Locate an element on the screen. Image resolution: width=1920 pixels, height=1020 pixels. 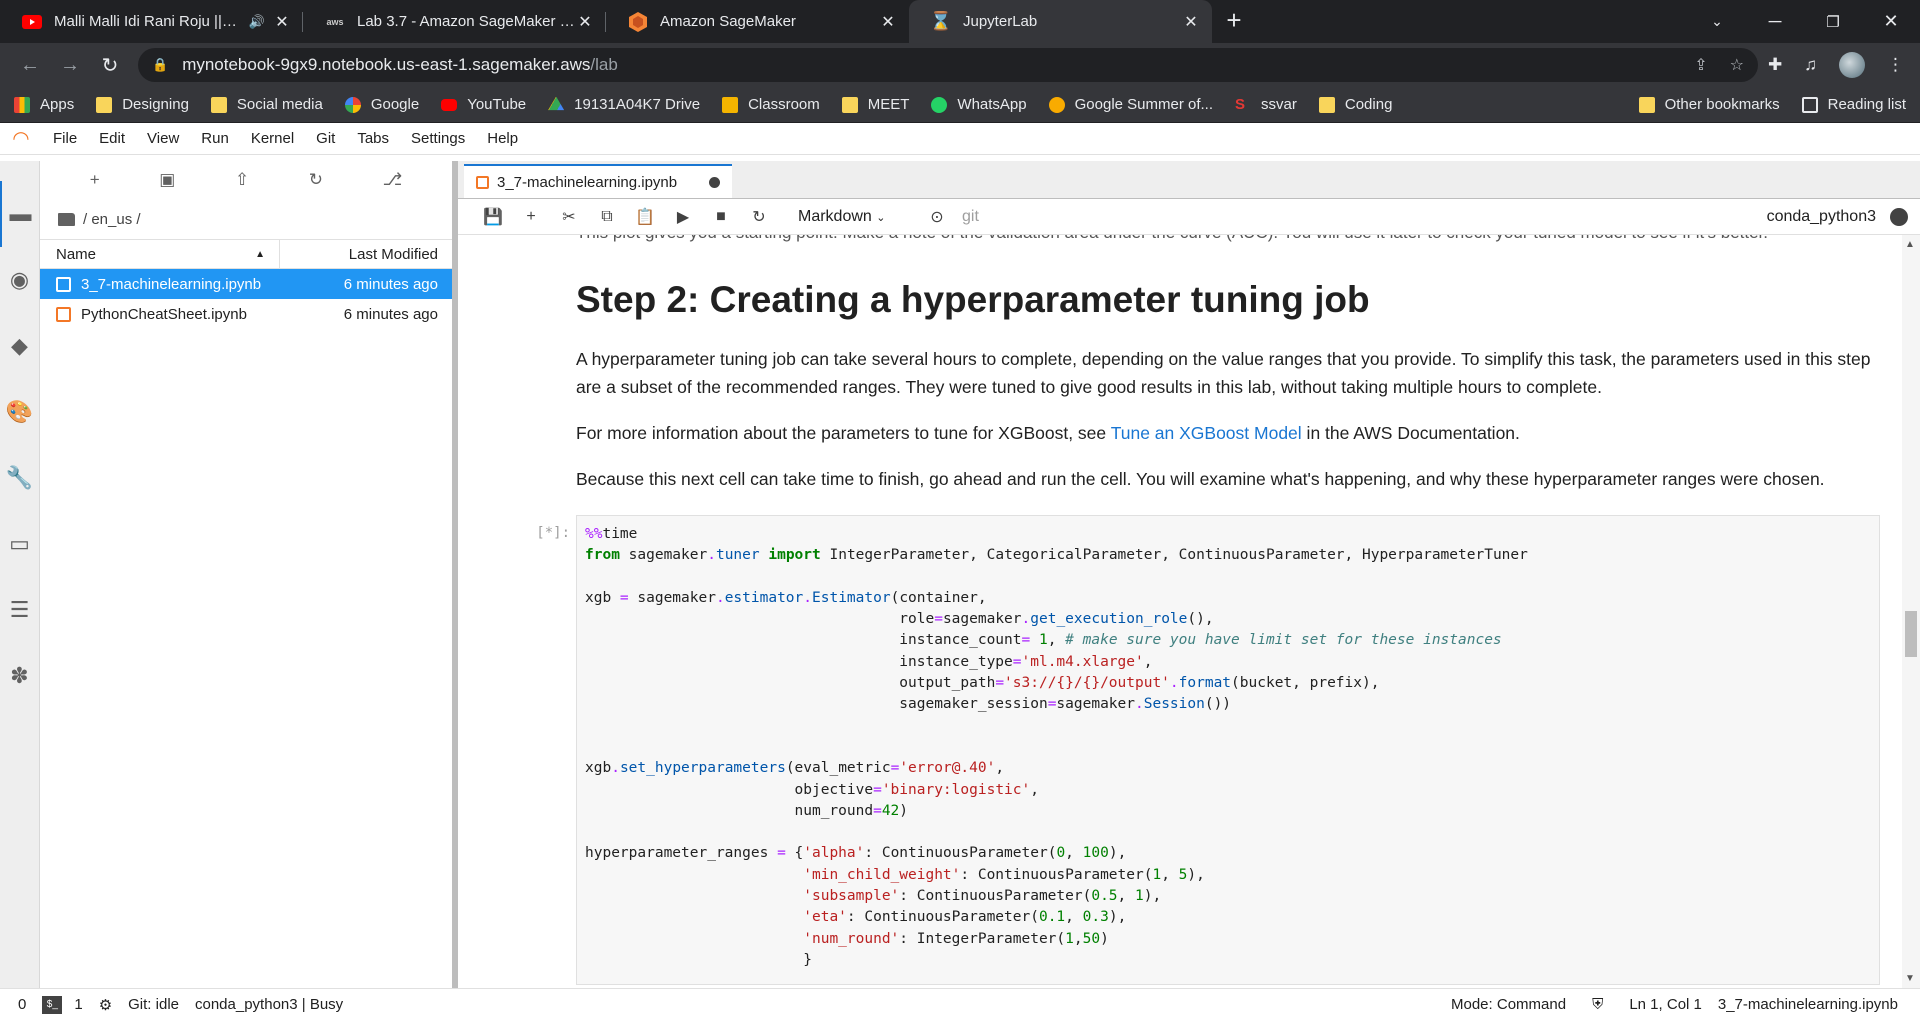
extensions-icon: ✽ is located at coordinates (20, 676).